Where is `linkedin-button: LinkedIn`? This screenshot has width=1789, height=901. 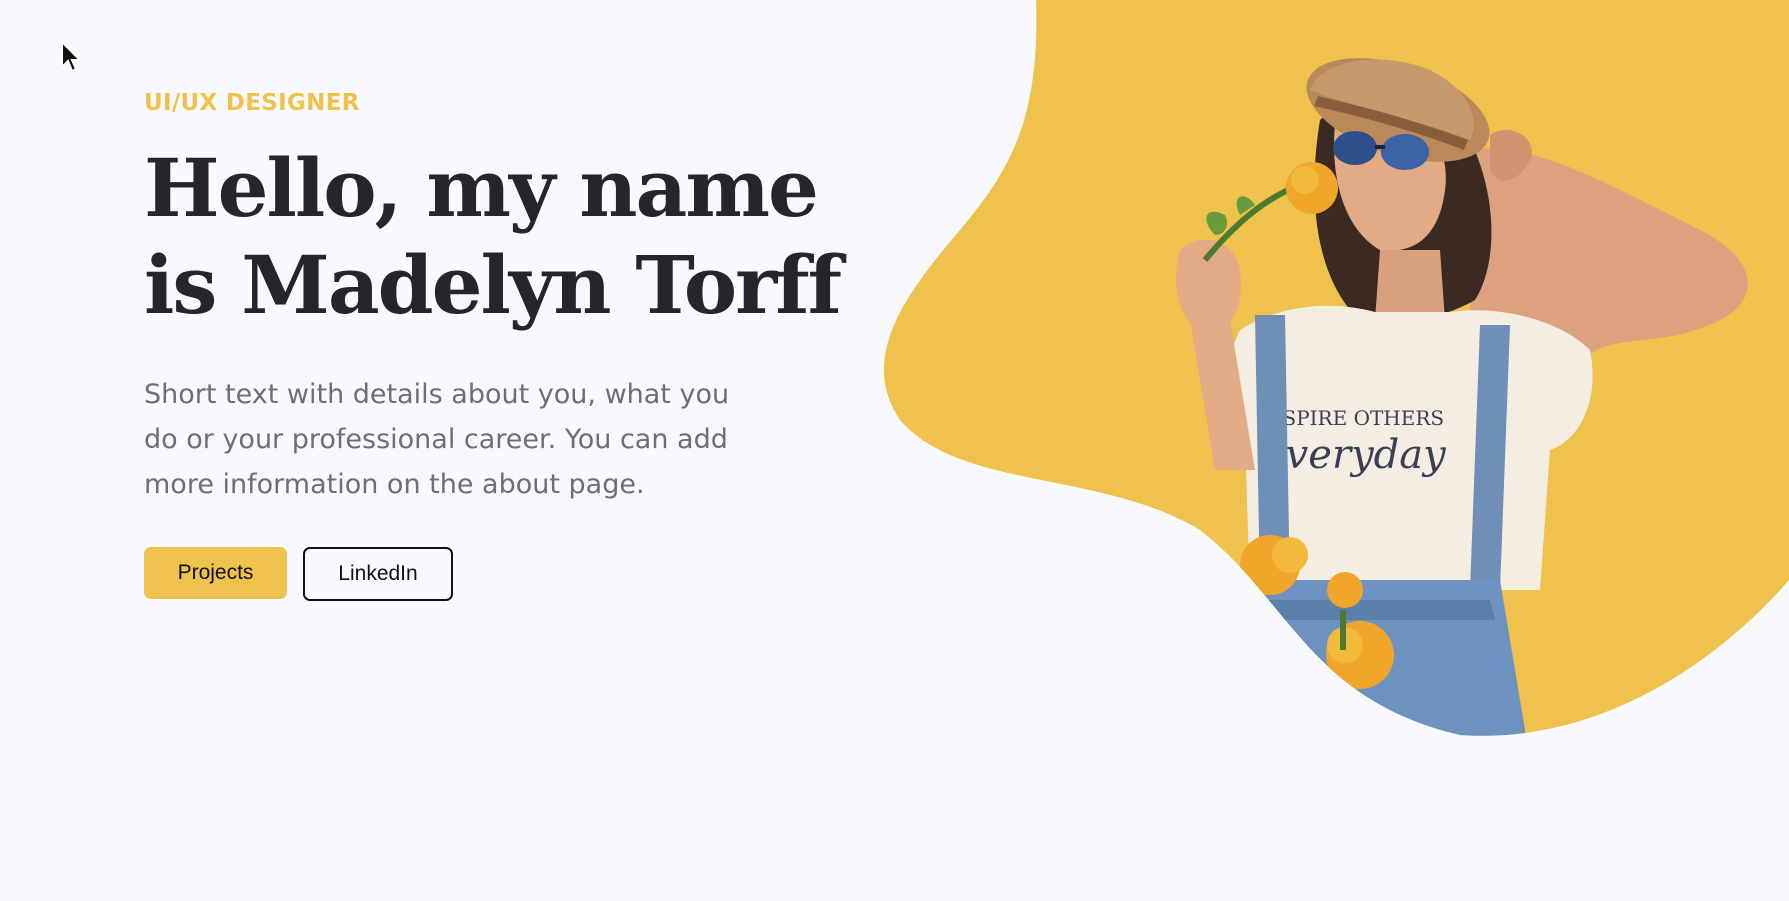
linkedin-button: LinkedIn is located at coordinates (378, 574).